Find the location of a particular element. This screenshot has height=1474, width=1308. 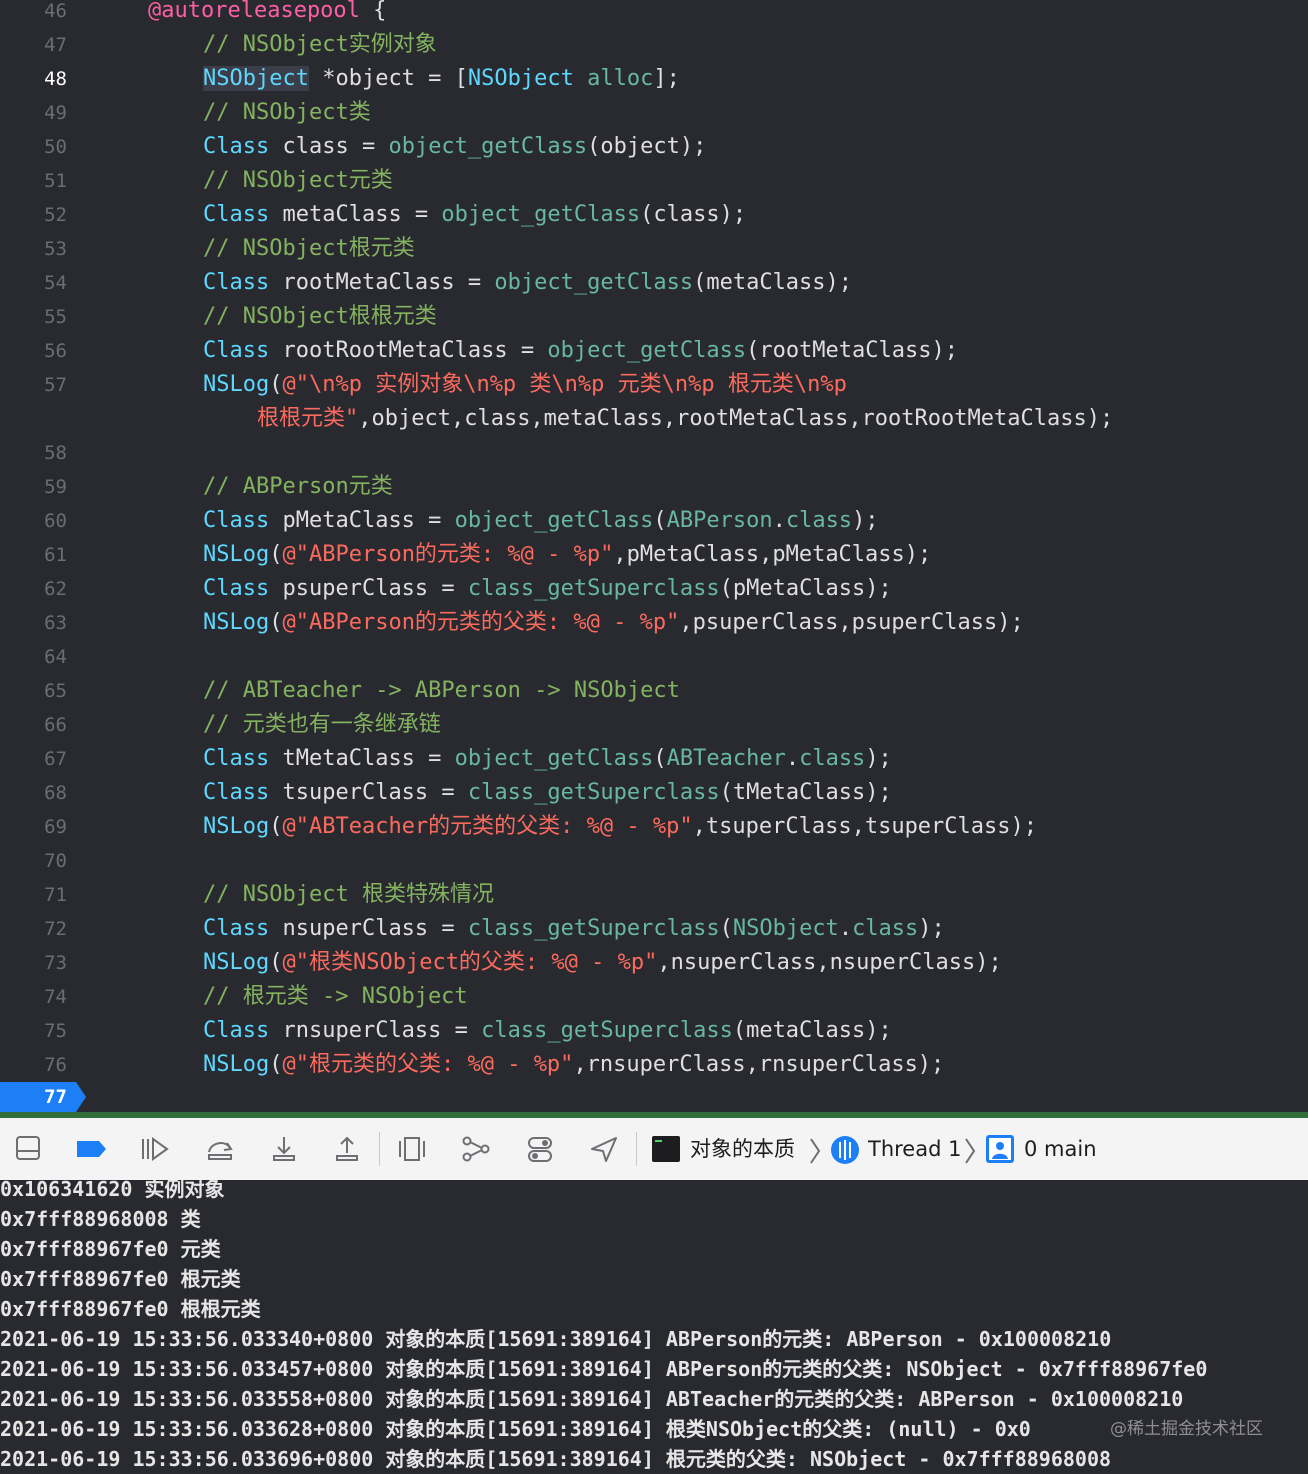

code-line: 51 // NSObject元类 is located at coordinates (654, 181).